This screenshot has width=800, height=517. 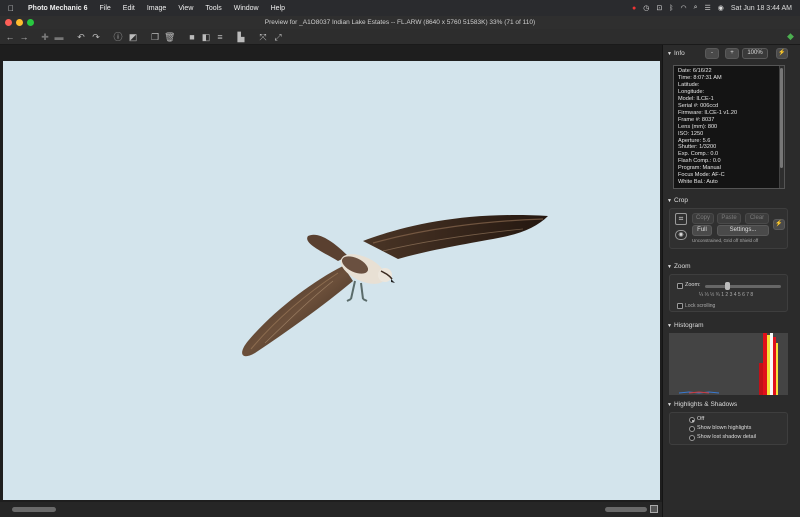 I want to click on crop-clear-button: Clear, so click(x=757, y=218).